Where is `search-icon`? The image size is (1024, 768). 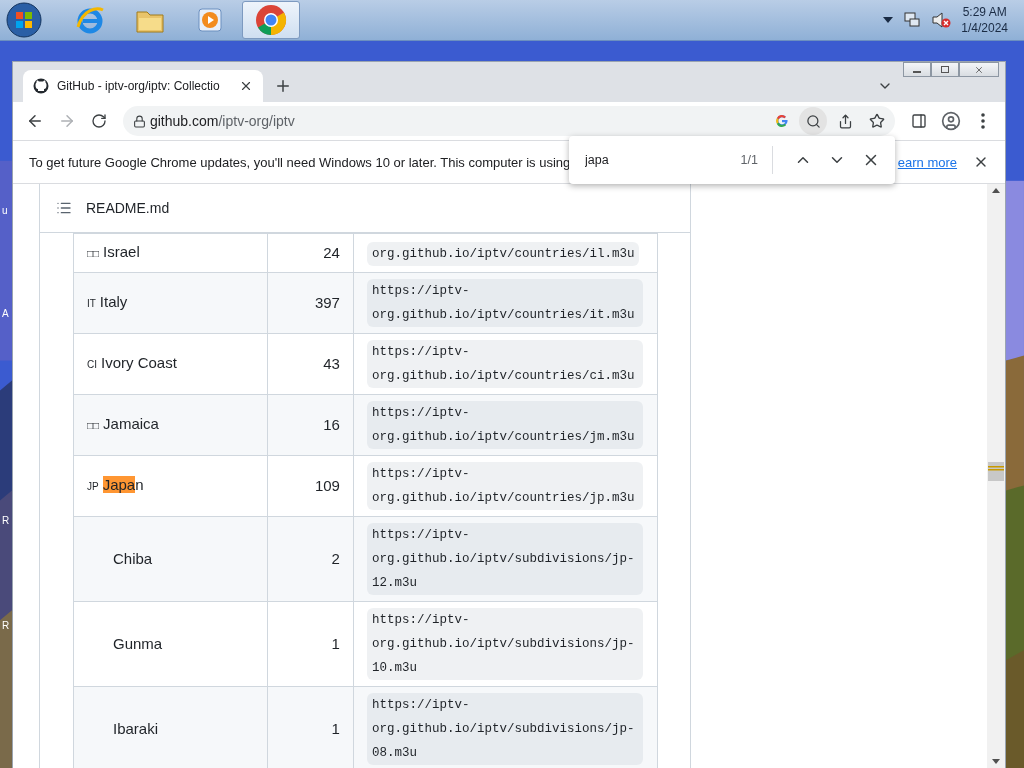 search-icon is located at coordinates (813, 121).